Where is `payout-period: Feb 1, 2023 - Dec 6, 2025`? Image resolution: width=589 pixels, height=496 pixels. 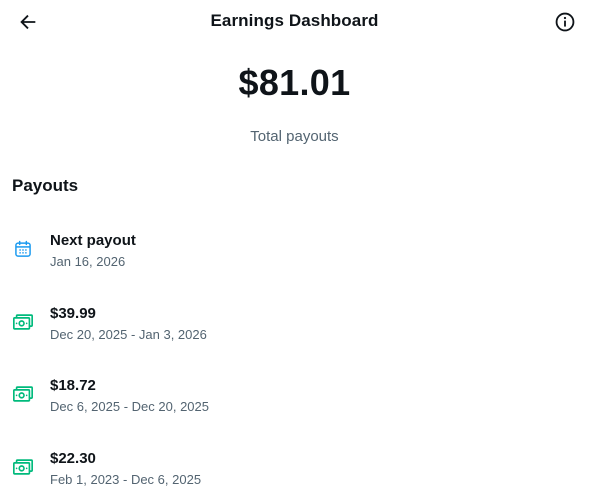 payout-period: Feb 1, 2023 - Dec 6, 2025 is located at coordinates (126, 479).